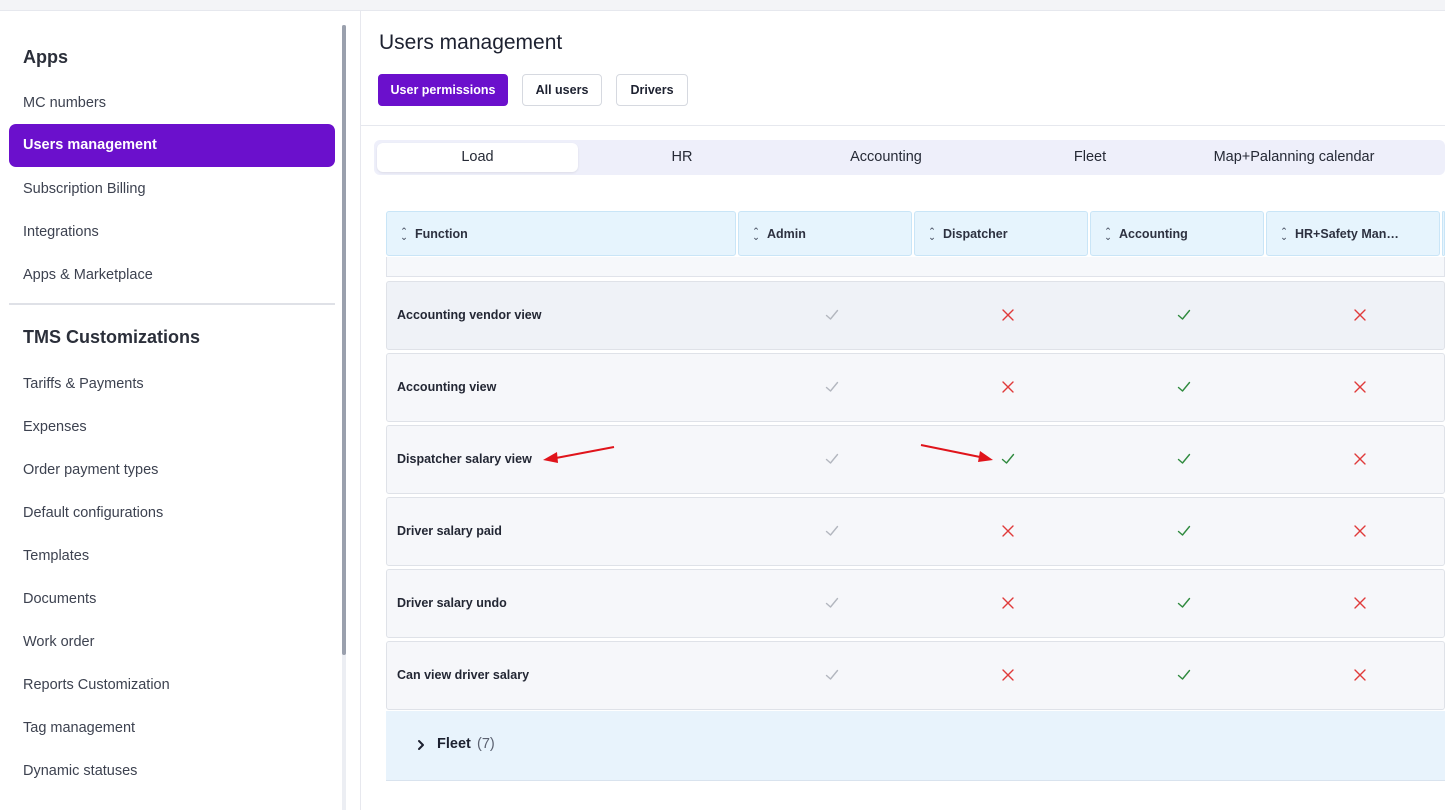 The width and height of the screenshot is (1445, 810). I want to click on column-header-label: Accounting, so click(1153, 233).